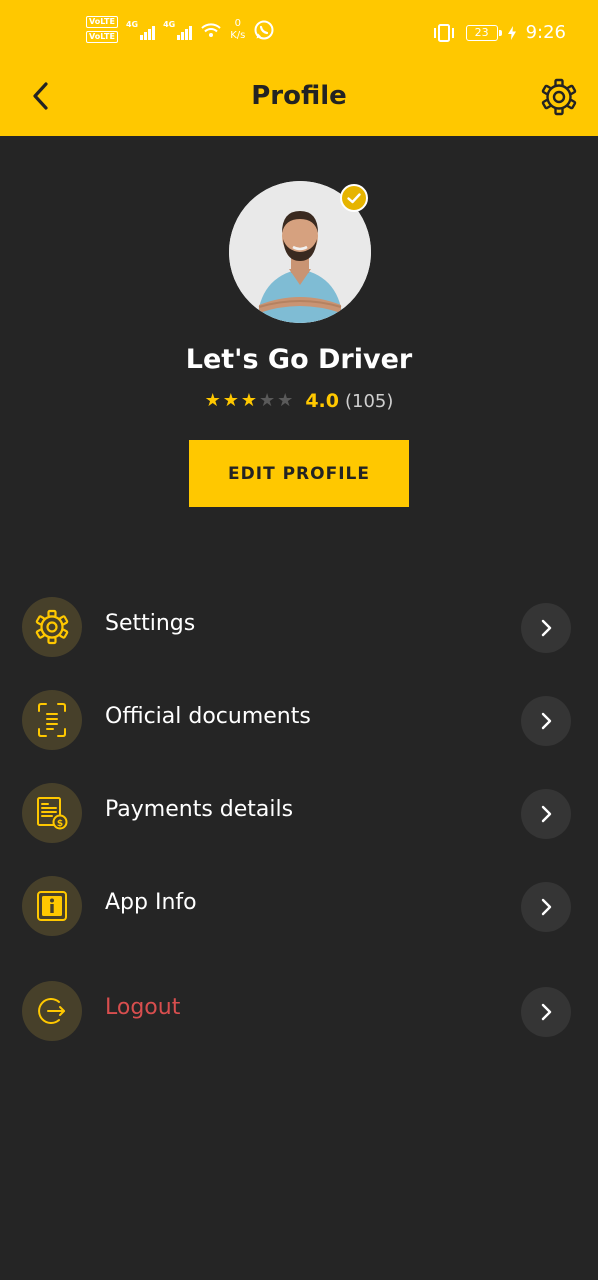  What do you see at coordinates (178, 30) in the screenshot?
I see `signal-icon-2: 4G` at bounding box center [178, 30].